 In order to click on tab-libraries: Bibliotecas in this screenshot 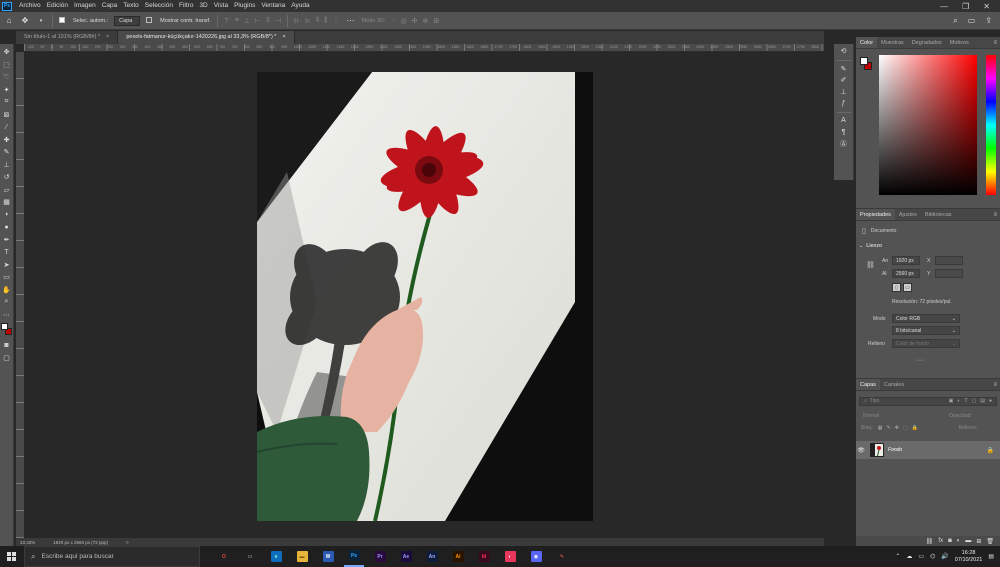, I will do `click(938, 214)`.